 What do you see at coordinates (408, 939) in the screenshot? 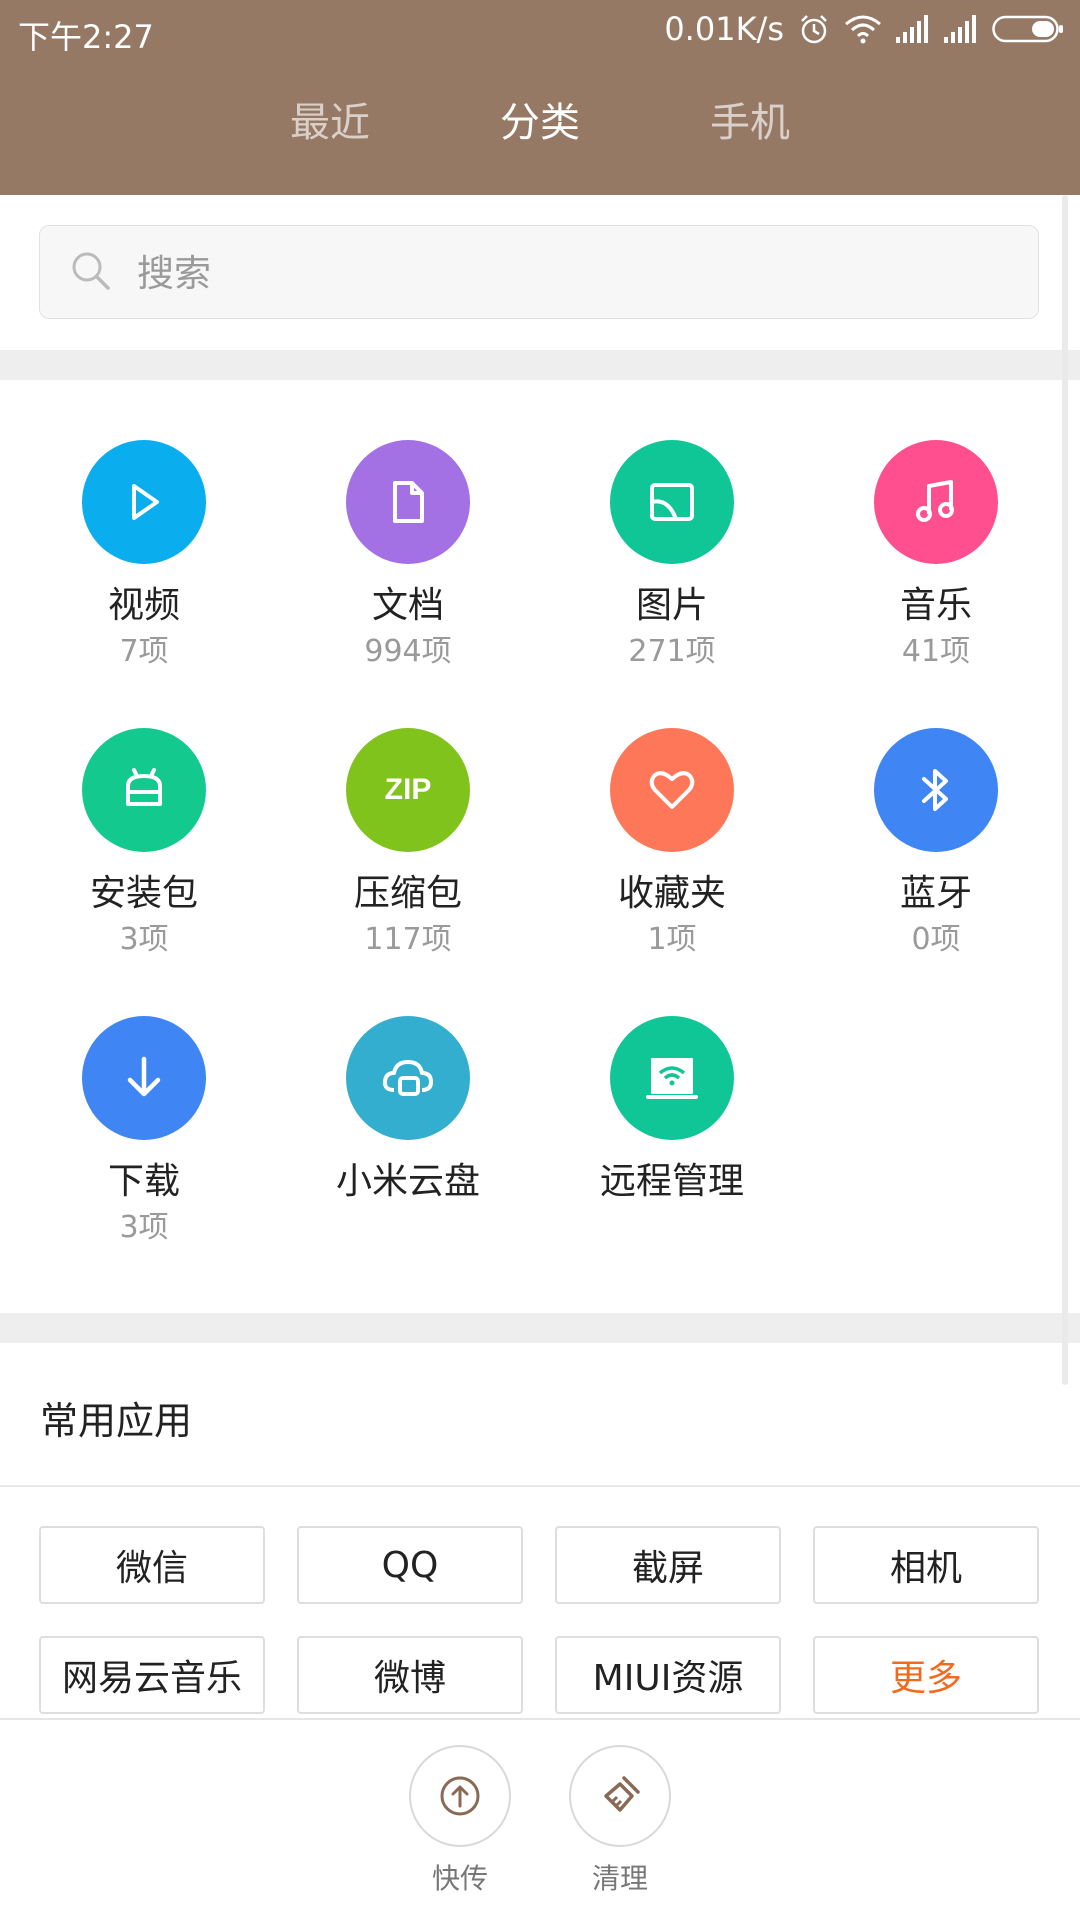
I see `category-count: 117项` at bounding box center [408, 939].